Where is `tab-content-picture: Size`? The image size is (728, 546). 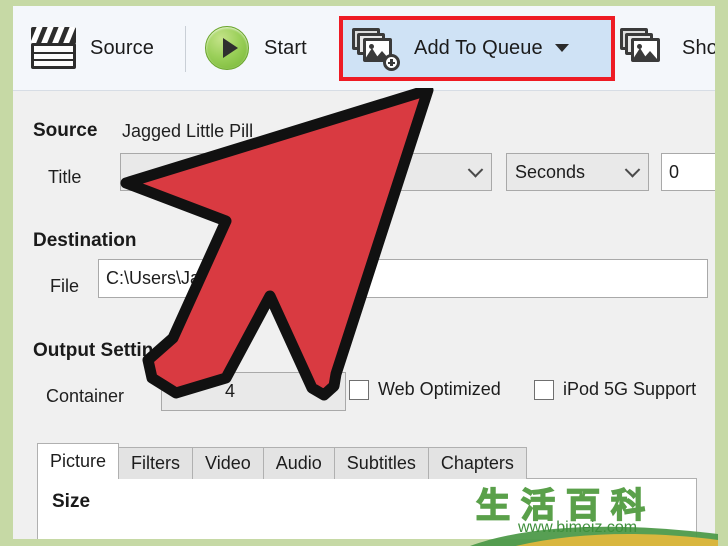 tab-content-picture: Size is located at coordinates (367, 508).